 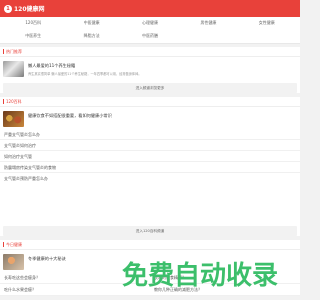 What do you see at coordinates (267, 23) in the screenshot?
I see `nav-item-women-health: 女性健康` at bounding box center [267, 23].